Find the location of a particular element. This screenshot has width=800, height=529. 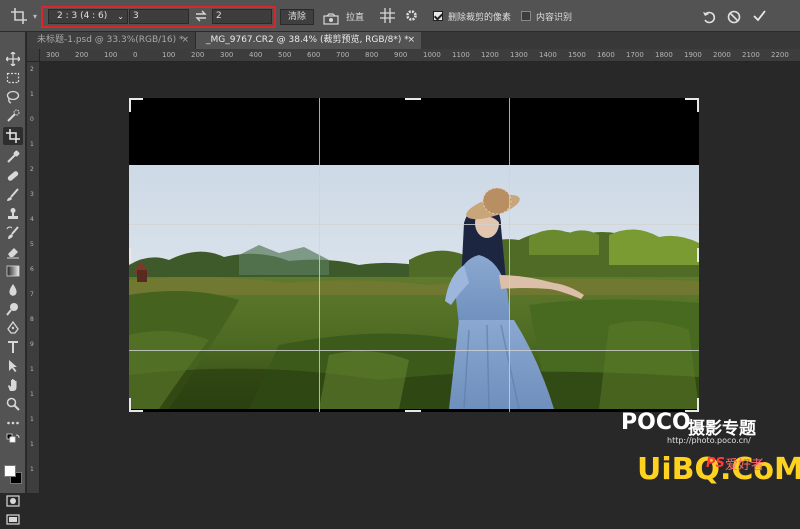

overlay-grid-icon is located at coordinates (387, 15).